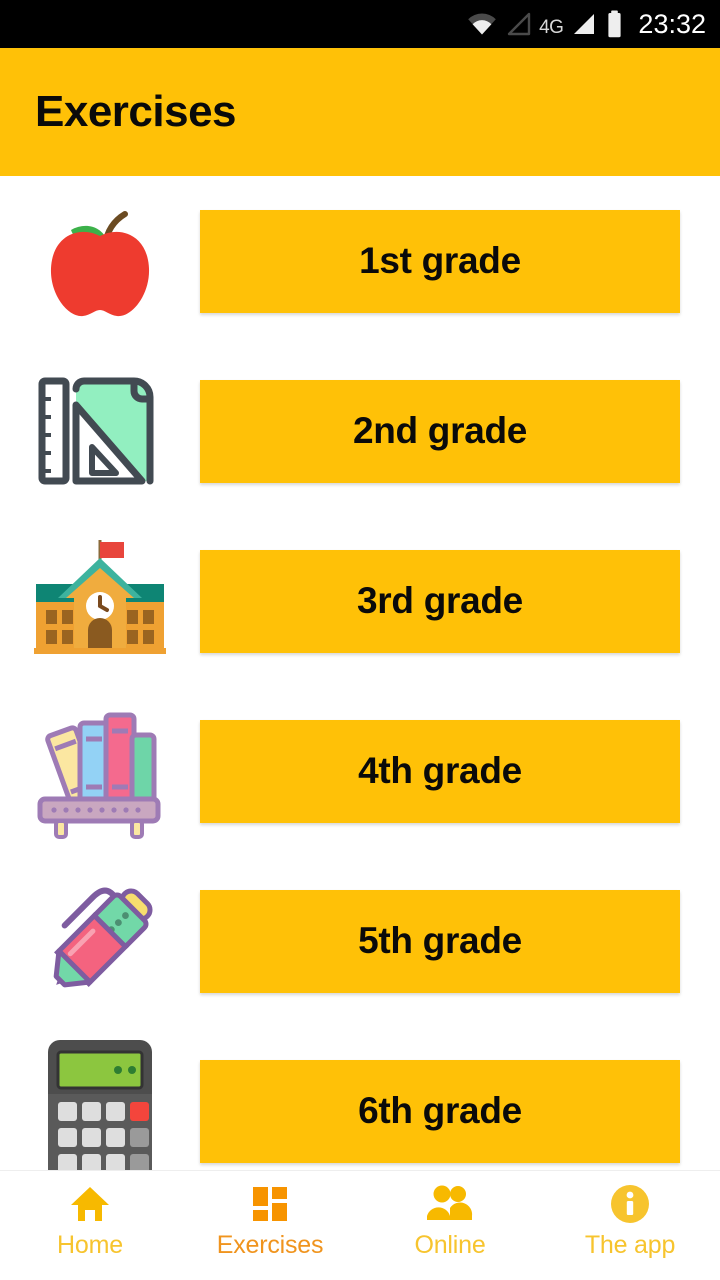 This screenshot has width=720, height=1280. What do you see at coordinates (100, 261) in the screenshot?
I see `apple-icon` at bounding box center [100, 261].